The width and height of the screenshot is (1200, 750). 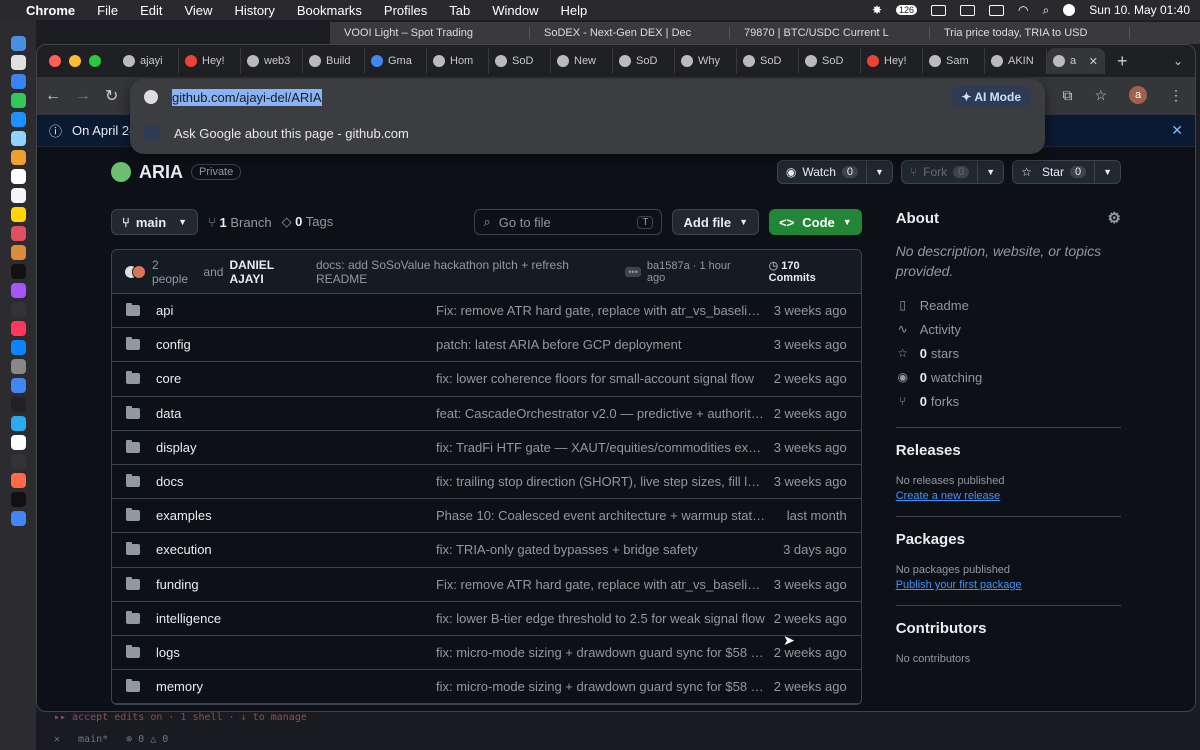 I want to click on tab: New, so click(x=582, y=61).